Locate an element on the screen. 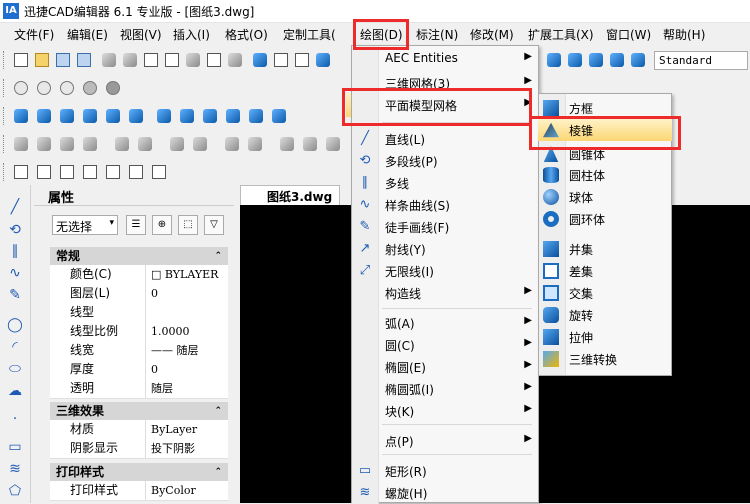  menu-dimension: 标注(N) is located at coordinates (437, 34).